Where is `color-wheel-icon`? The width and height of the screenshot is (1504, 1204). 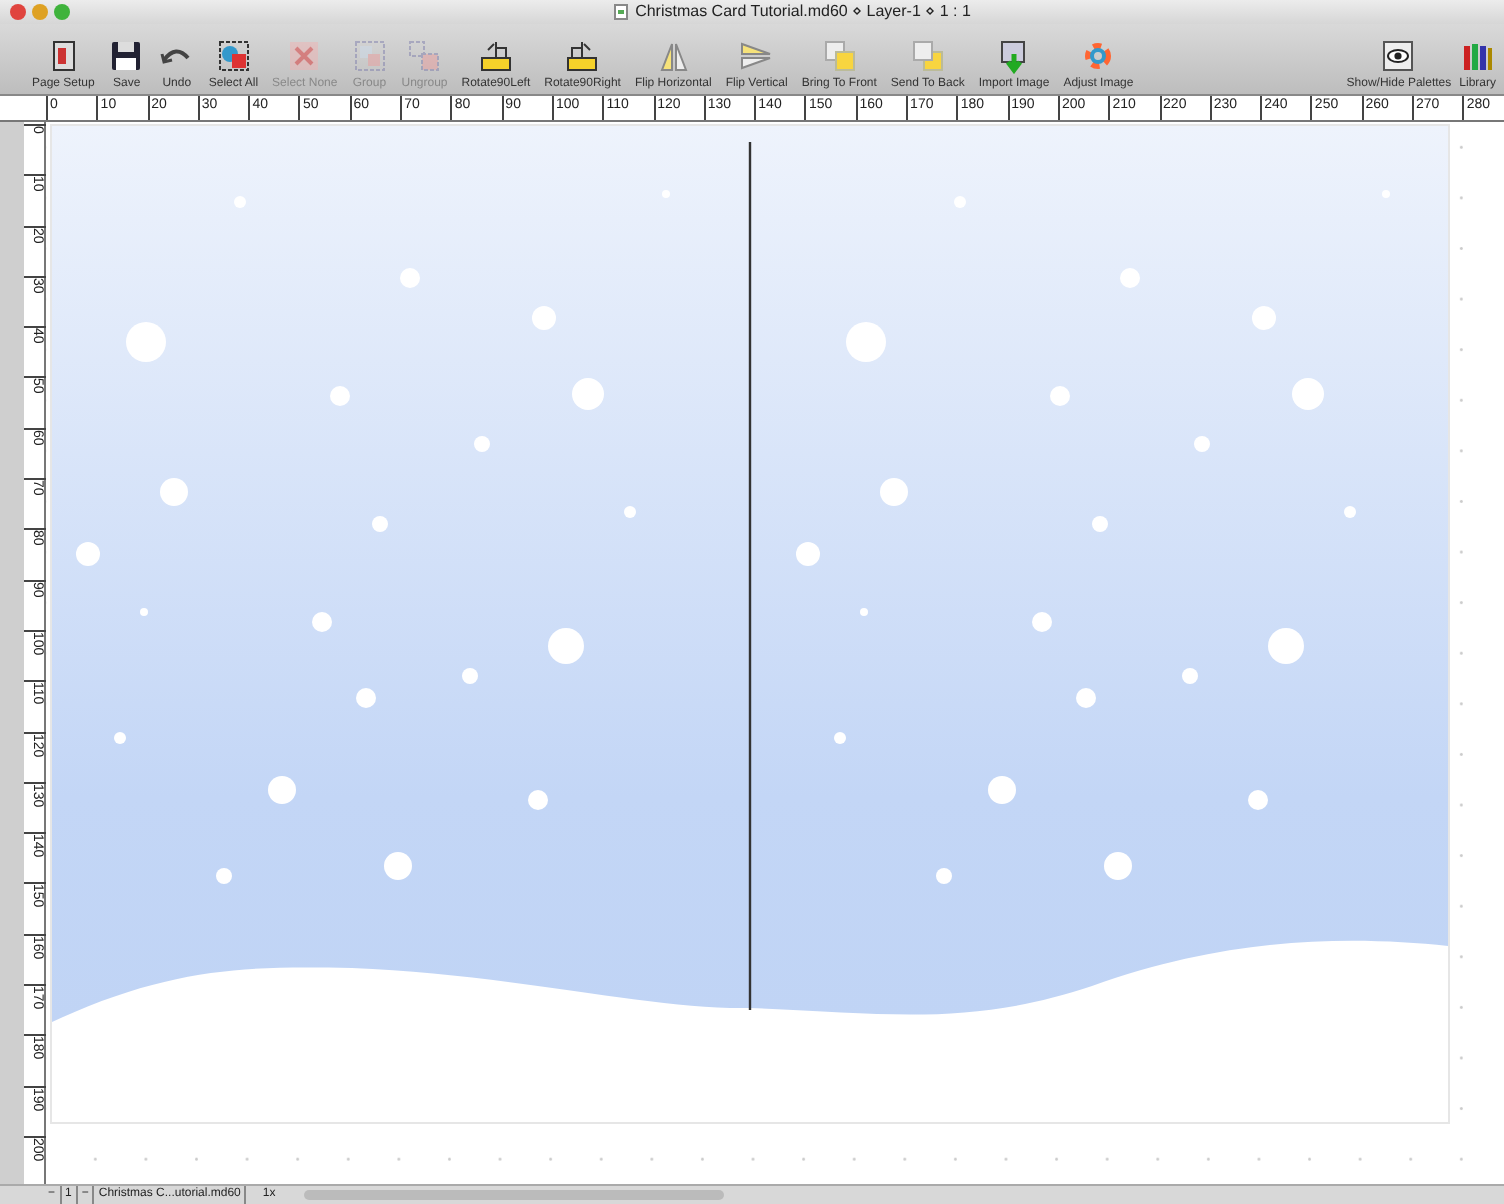
color-wheel-icon is located at coordinates (1098, 56).